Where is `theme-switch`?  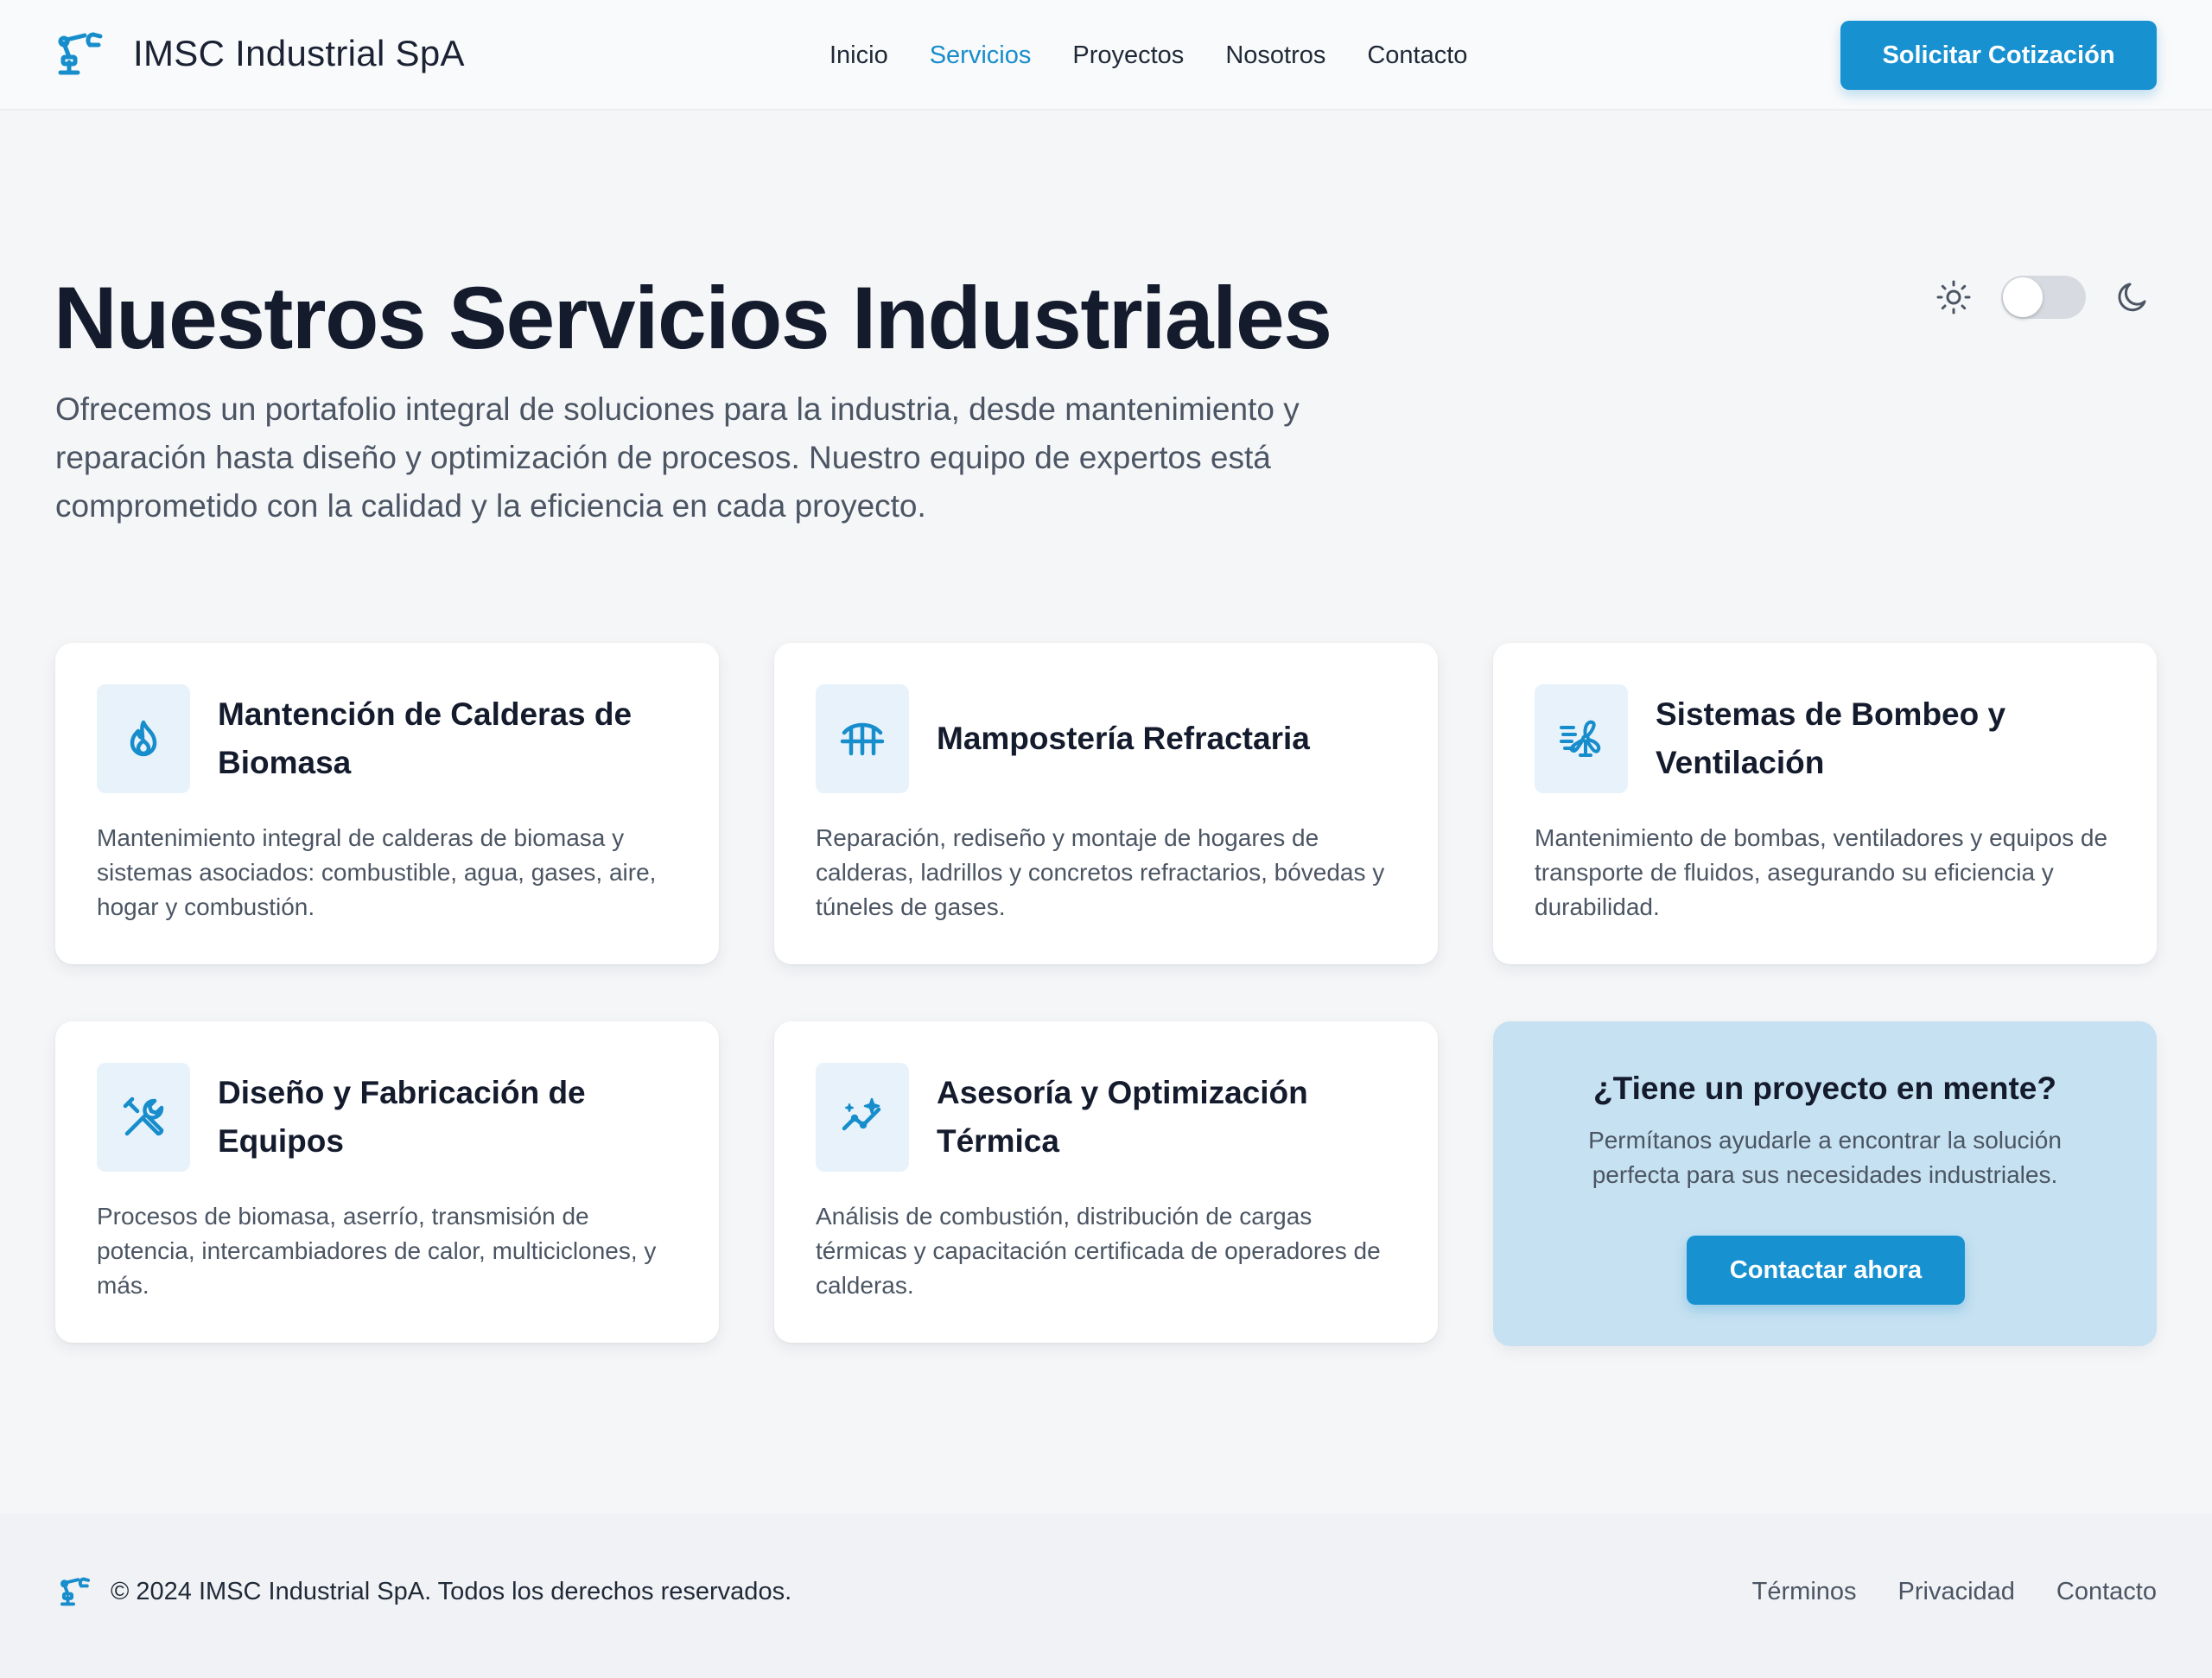 theme-switch is located at coordinates (2043, 298).